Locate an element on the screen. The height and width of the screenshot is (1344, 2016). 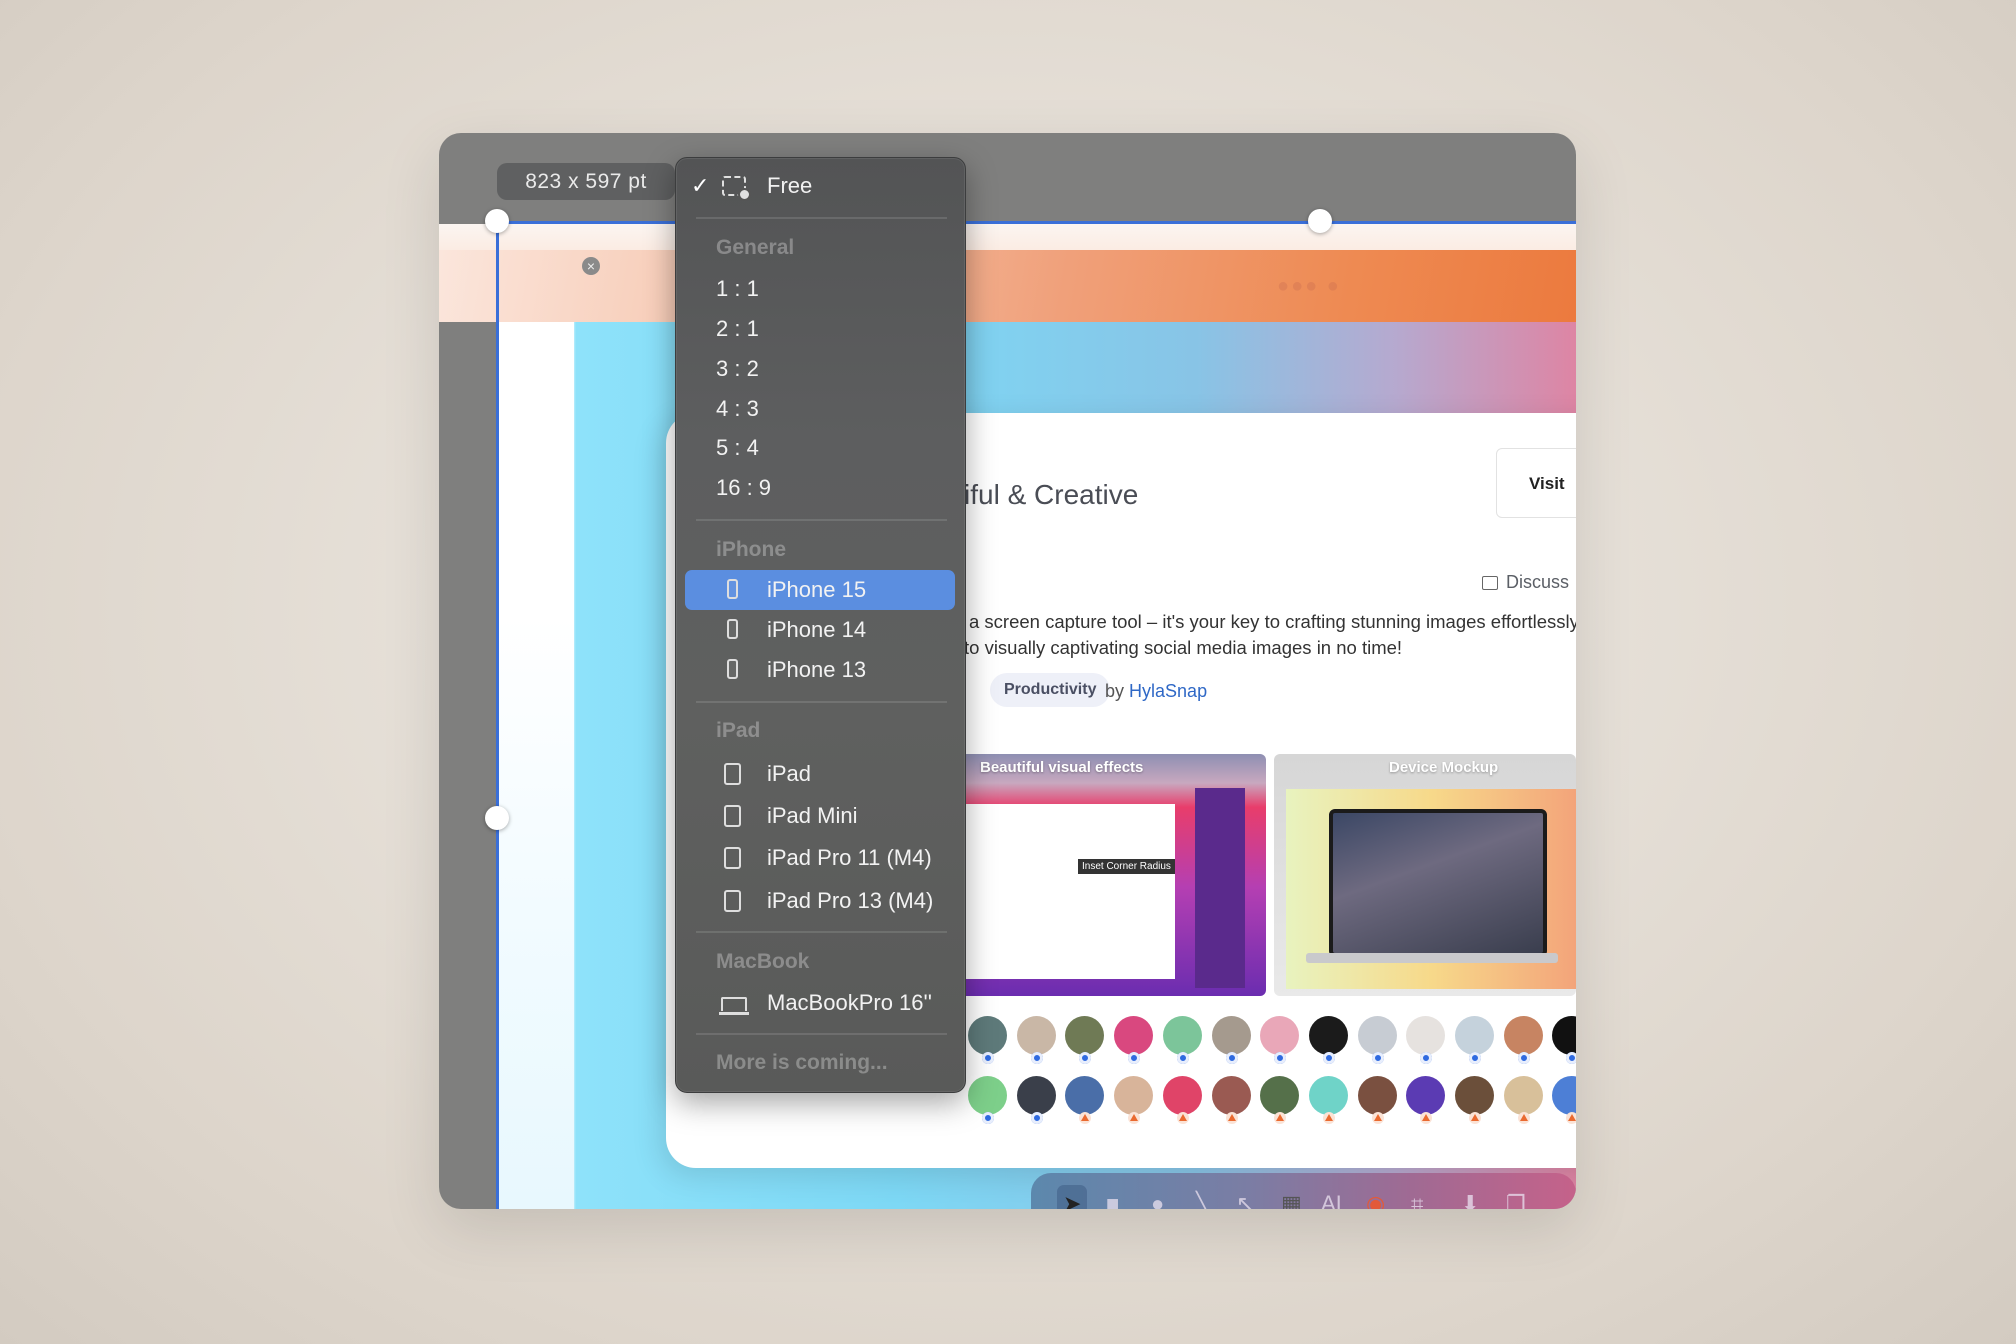
menu-item-label: iPhone 15 is located at coordinates (817, 589).